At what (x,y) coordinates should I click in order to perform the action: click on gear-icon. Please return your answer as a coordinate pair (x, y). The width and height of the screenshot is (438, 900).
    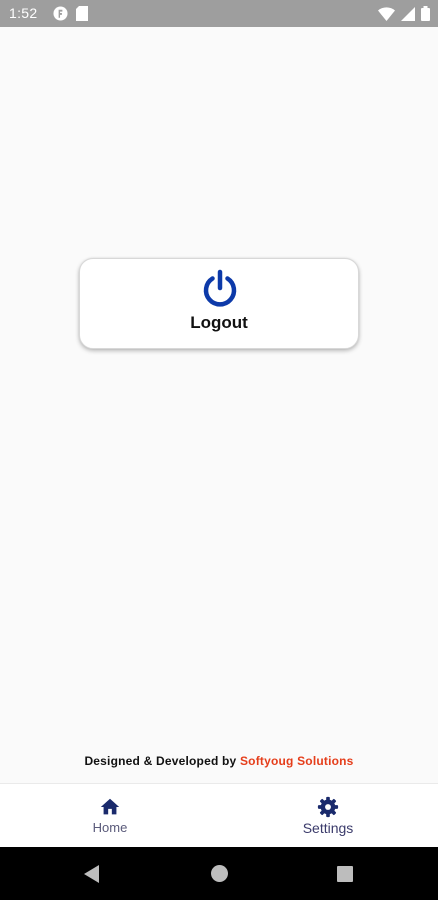
    Looking at the image, I should click on (328, 807).